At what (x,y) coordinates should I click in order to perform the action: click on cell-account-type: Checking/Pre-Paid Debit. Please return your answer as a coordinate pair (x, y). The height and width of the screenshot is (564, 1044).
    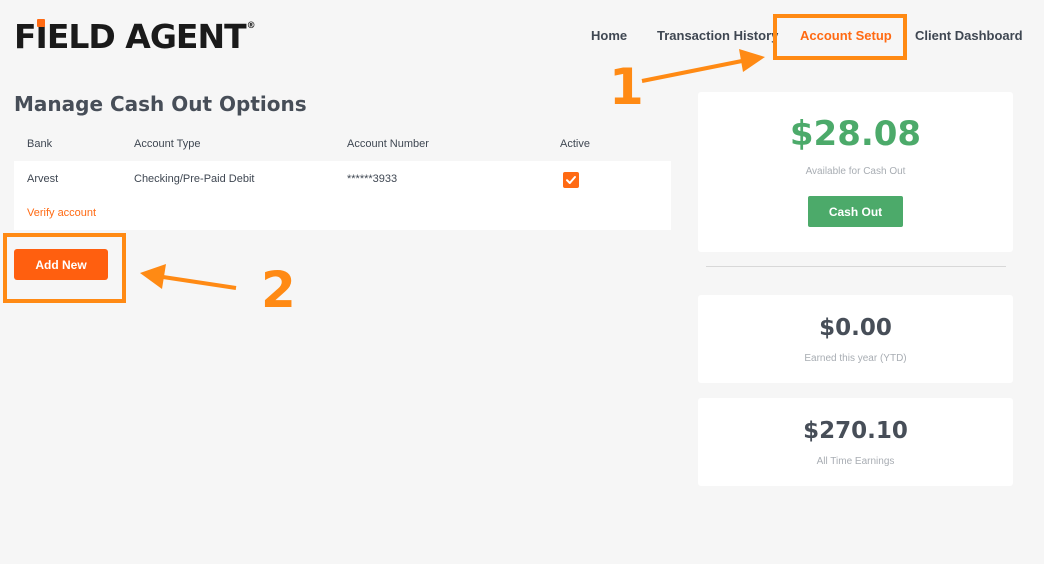
    Looking at the image, I should click on (194, 179).